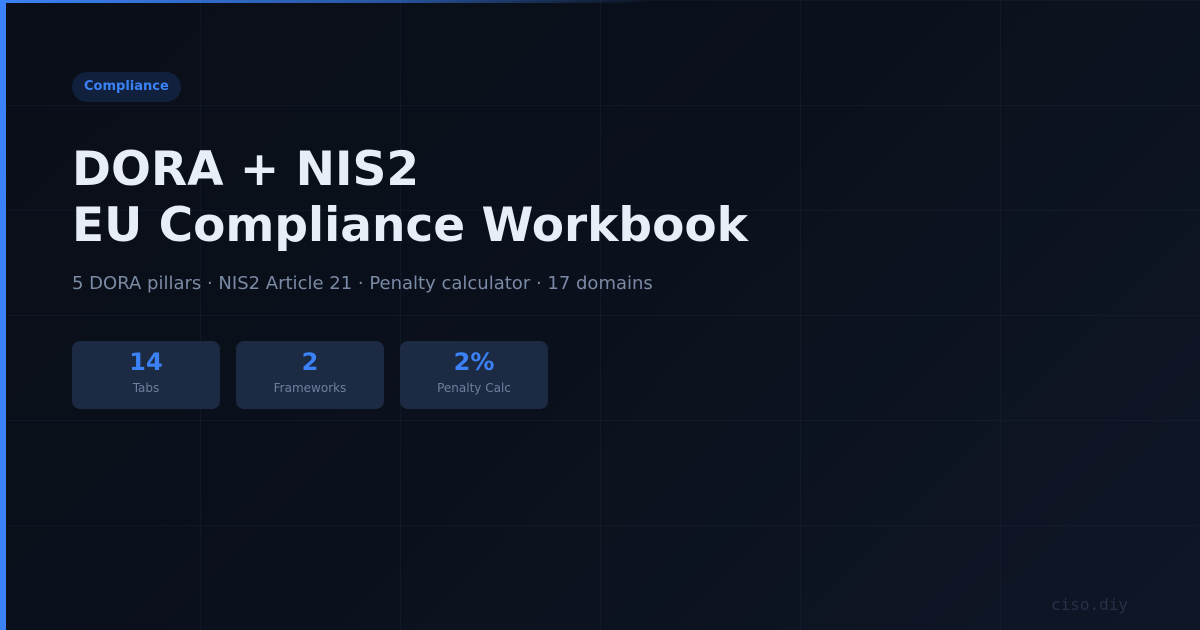 The height and width of the screenshot is (630, 1200). What do you see at coordinates (310, 388) in the screenshot?
I see `stat-label: Frameworks` at bounding box center [310, 388].